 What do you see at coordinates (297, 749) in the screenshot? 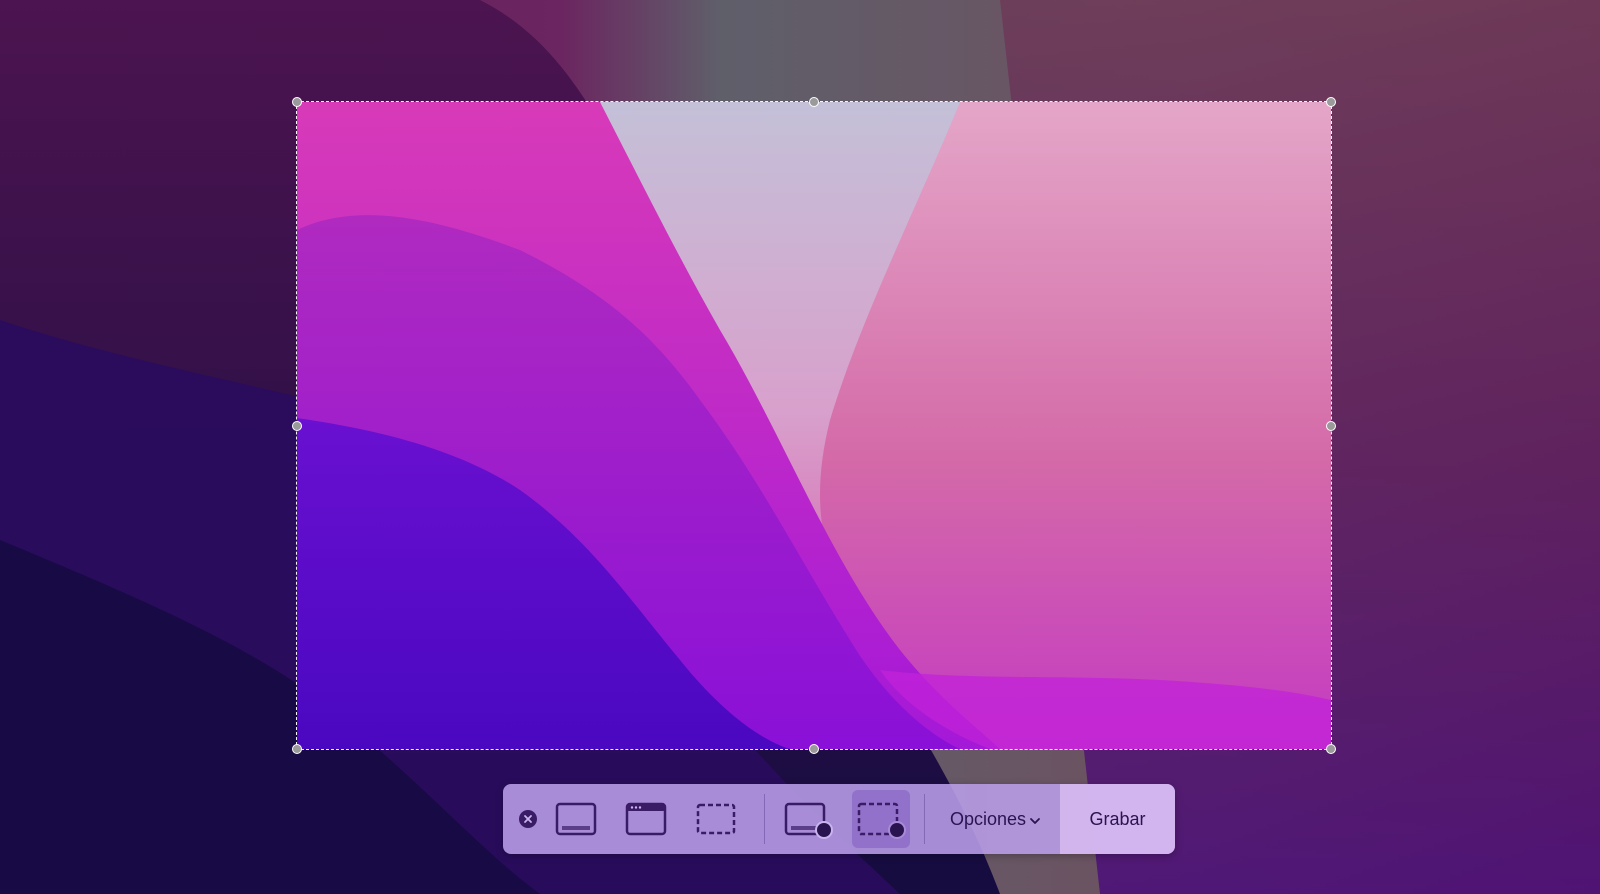
I see `resize-handle-bottom-left` at bounding box center [297, 749].